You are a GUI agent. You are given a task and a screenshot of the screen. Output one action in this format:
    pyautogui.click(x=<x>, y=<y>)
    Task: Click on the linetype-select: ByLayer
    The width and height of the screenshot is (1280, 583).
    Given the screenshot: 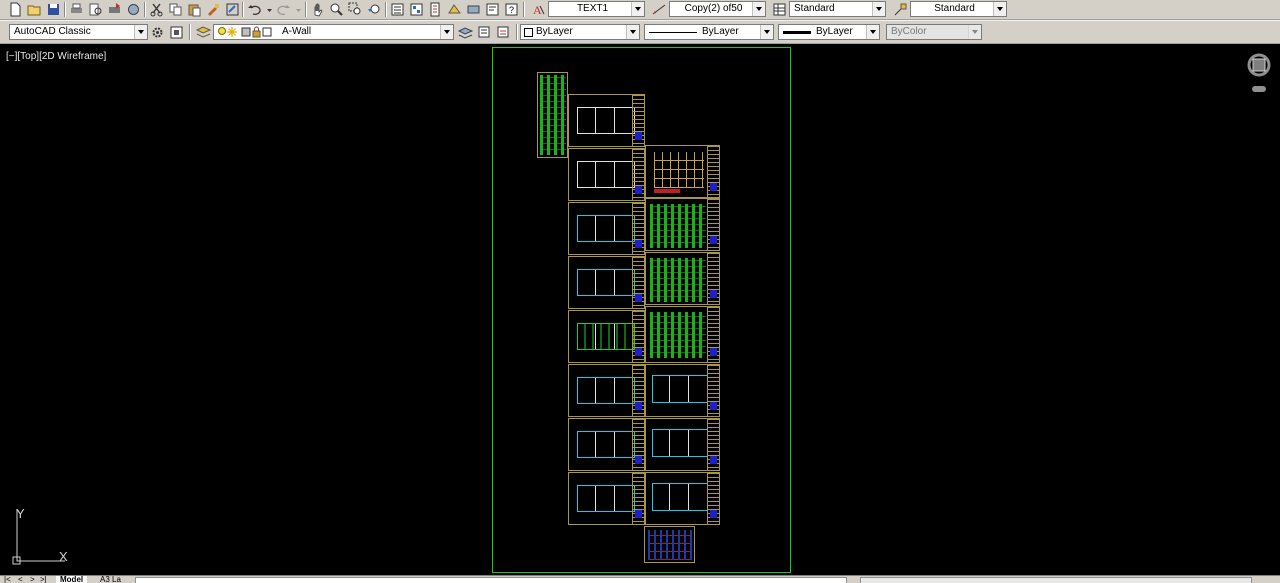 What is the action you would take?
    pyautogui.click(x=709, y=32)
    